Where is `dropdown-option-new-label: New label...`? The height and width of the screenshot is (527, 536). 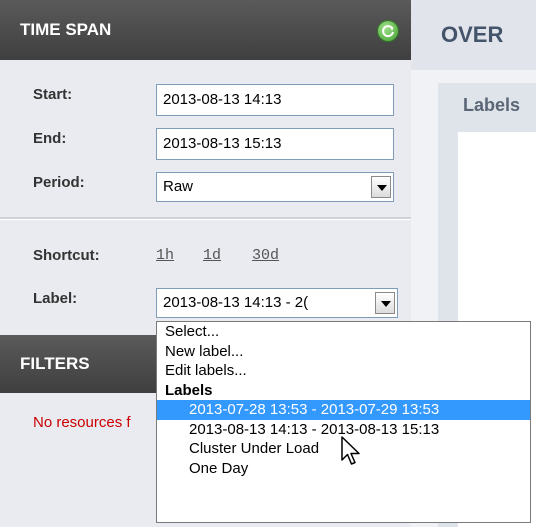
dropdown-option-new-label: New label... is located at coordinates (343, 352).